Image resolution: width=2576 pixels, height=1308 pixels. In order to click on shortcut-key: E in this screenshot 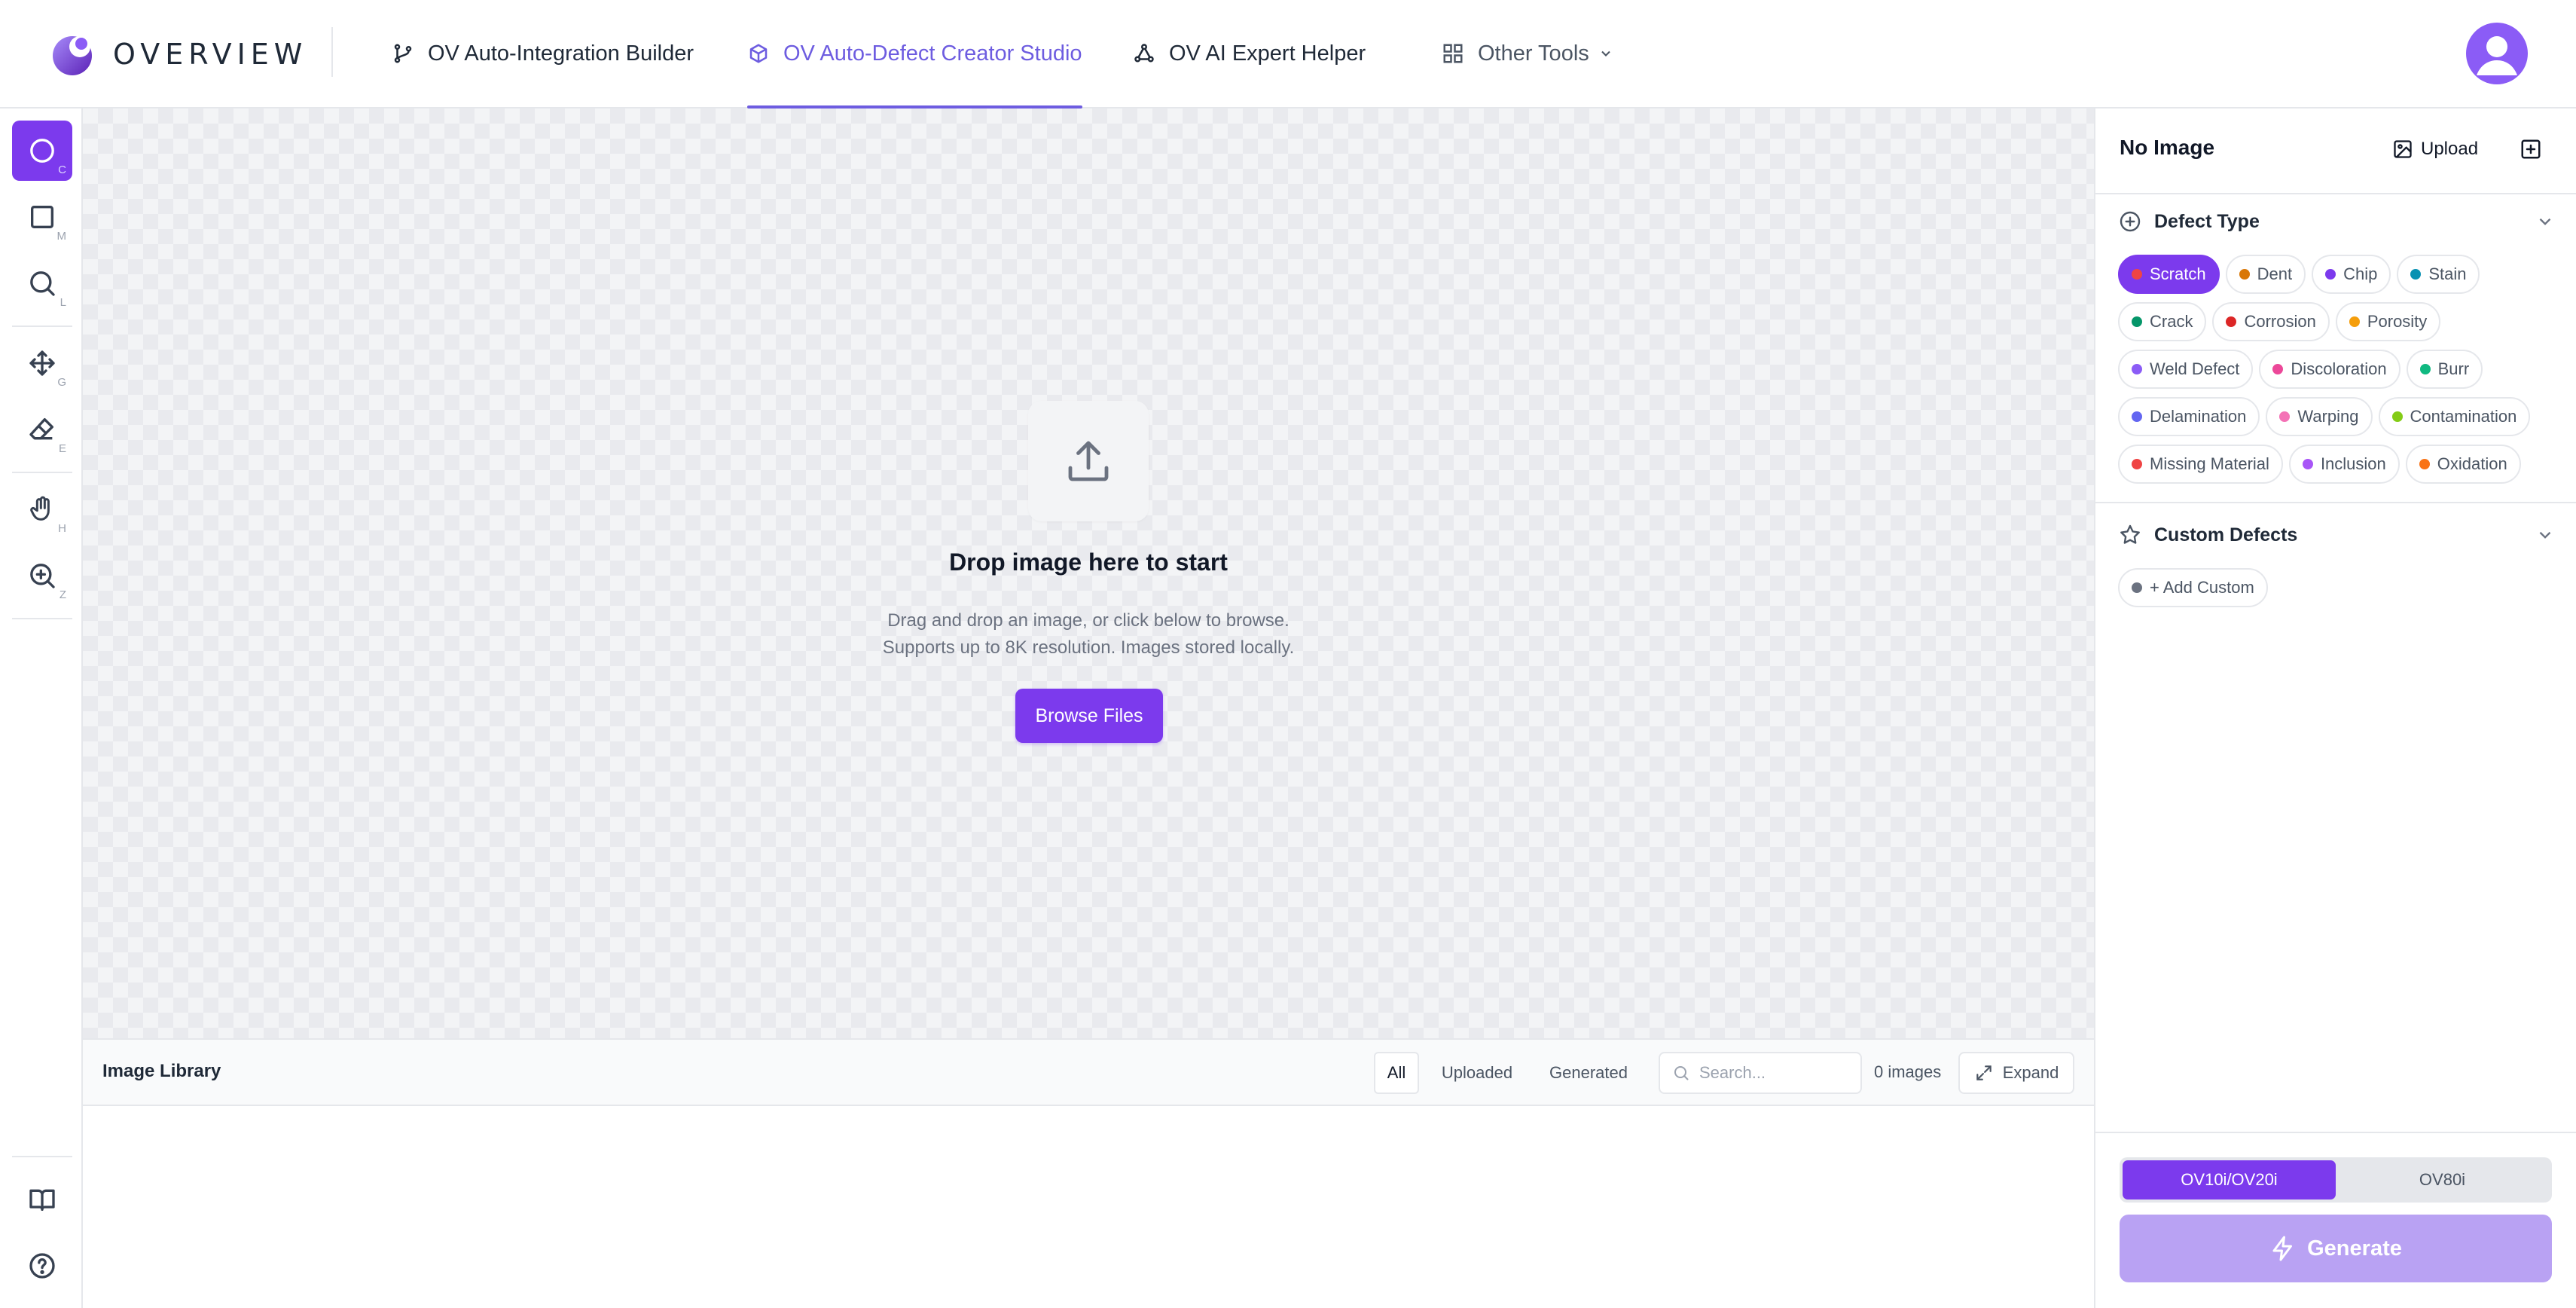, I will do `click(62, 448)`.